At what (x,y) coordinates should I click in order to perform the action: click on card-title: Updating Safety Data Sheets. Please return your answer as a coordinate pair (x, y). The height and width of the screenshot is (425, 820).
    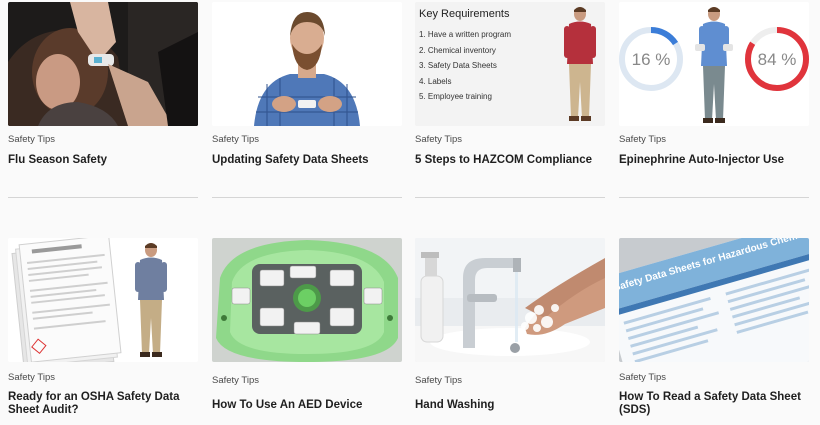
    Looking at the image, I should click on (307, 160).